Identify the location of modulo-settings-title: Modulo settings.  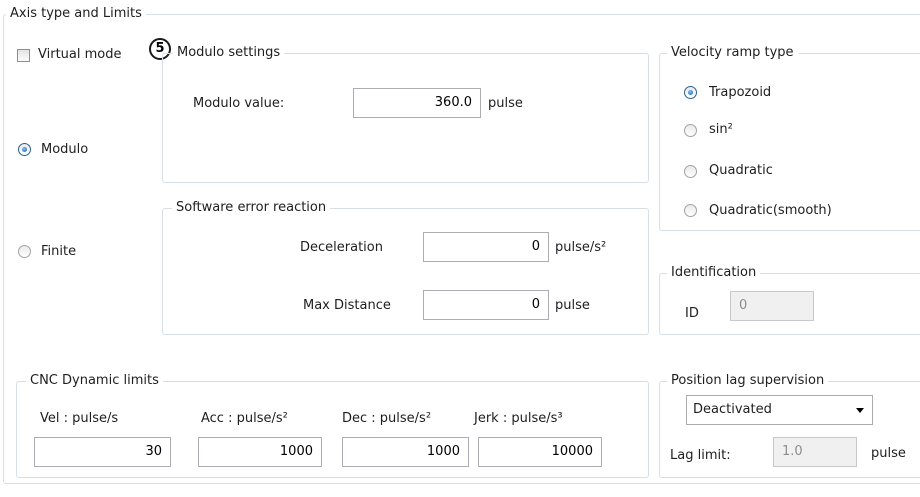
(229, 53).